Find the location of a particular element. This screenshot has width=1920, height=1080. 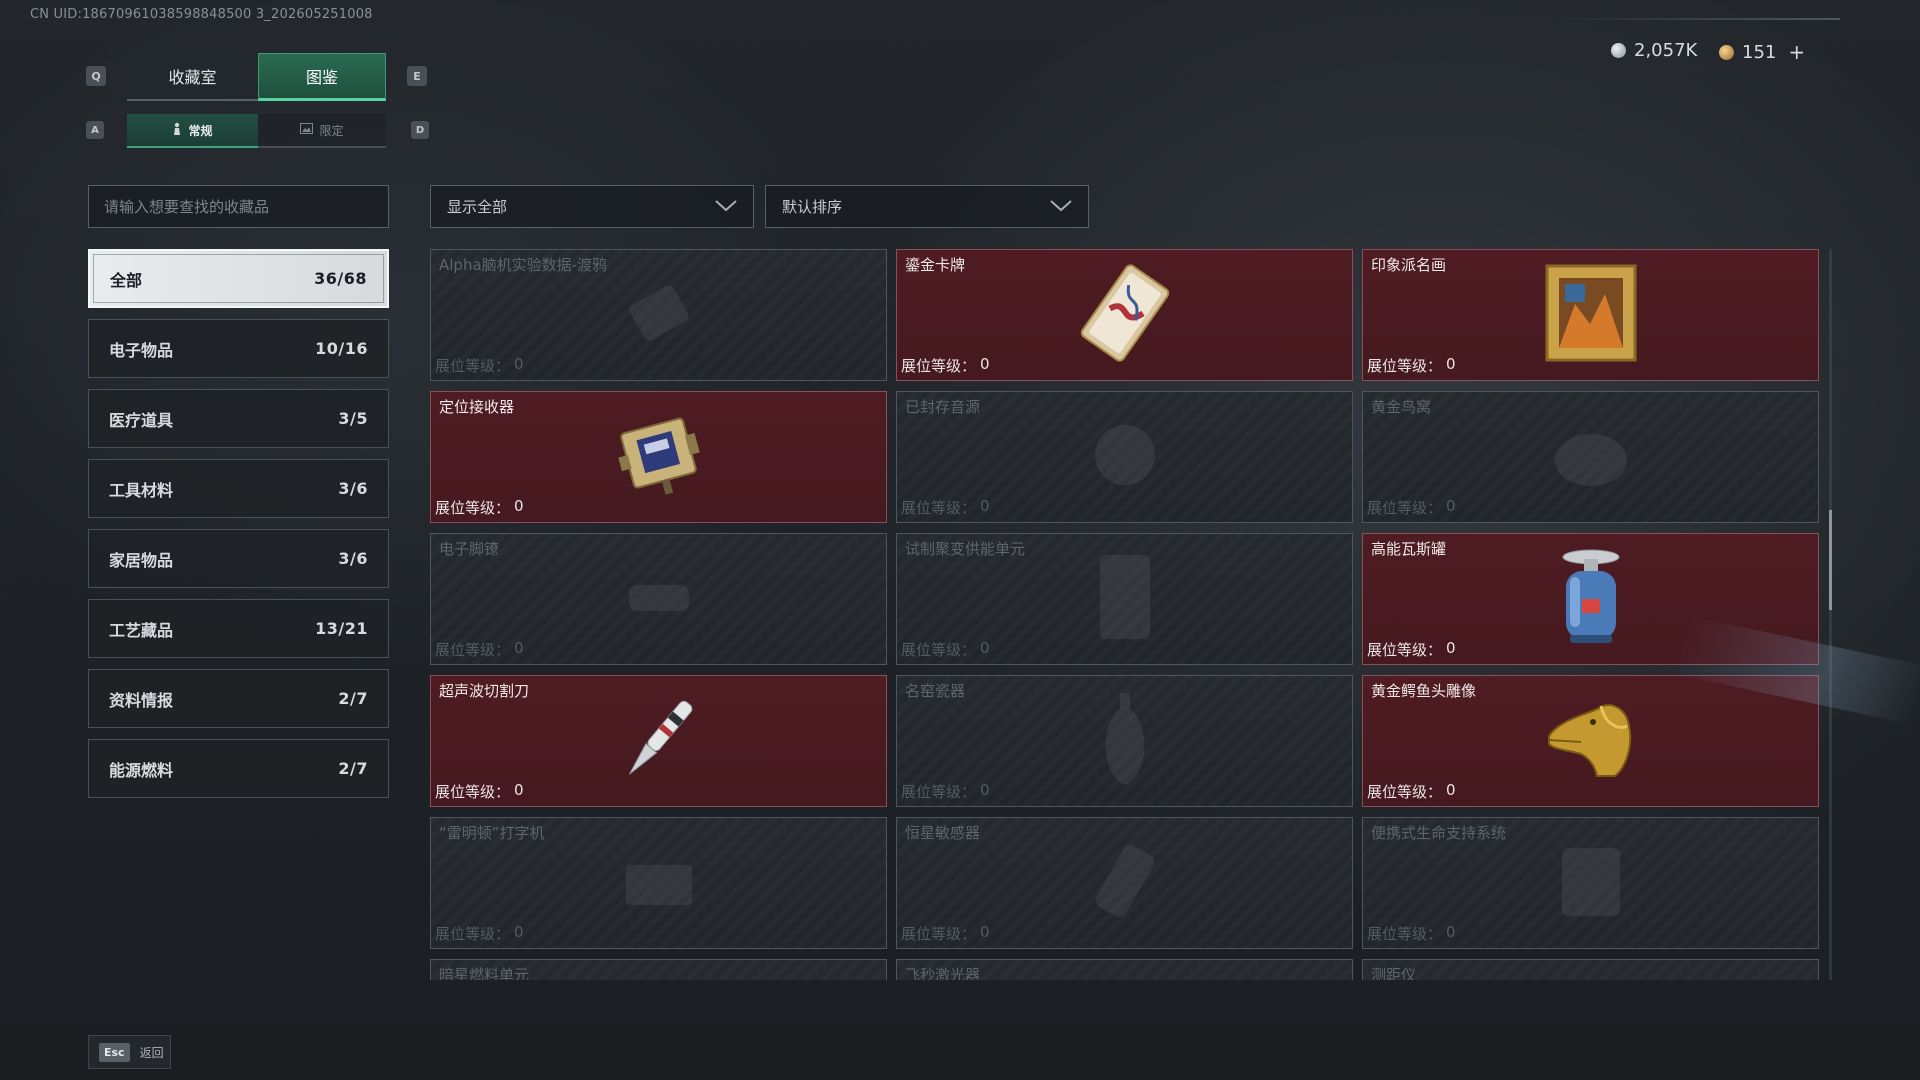

category-count: 3/5 is located at coordinates (353, 418).